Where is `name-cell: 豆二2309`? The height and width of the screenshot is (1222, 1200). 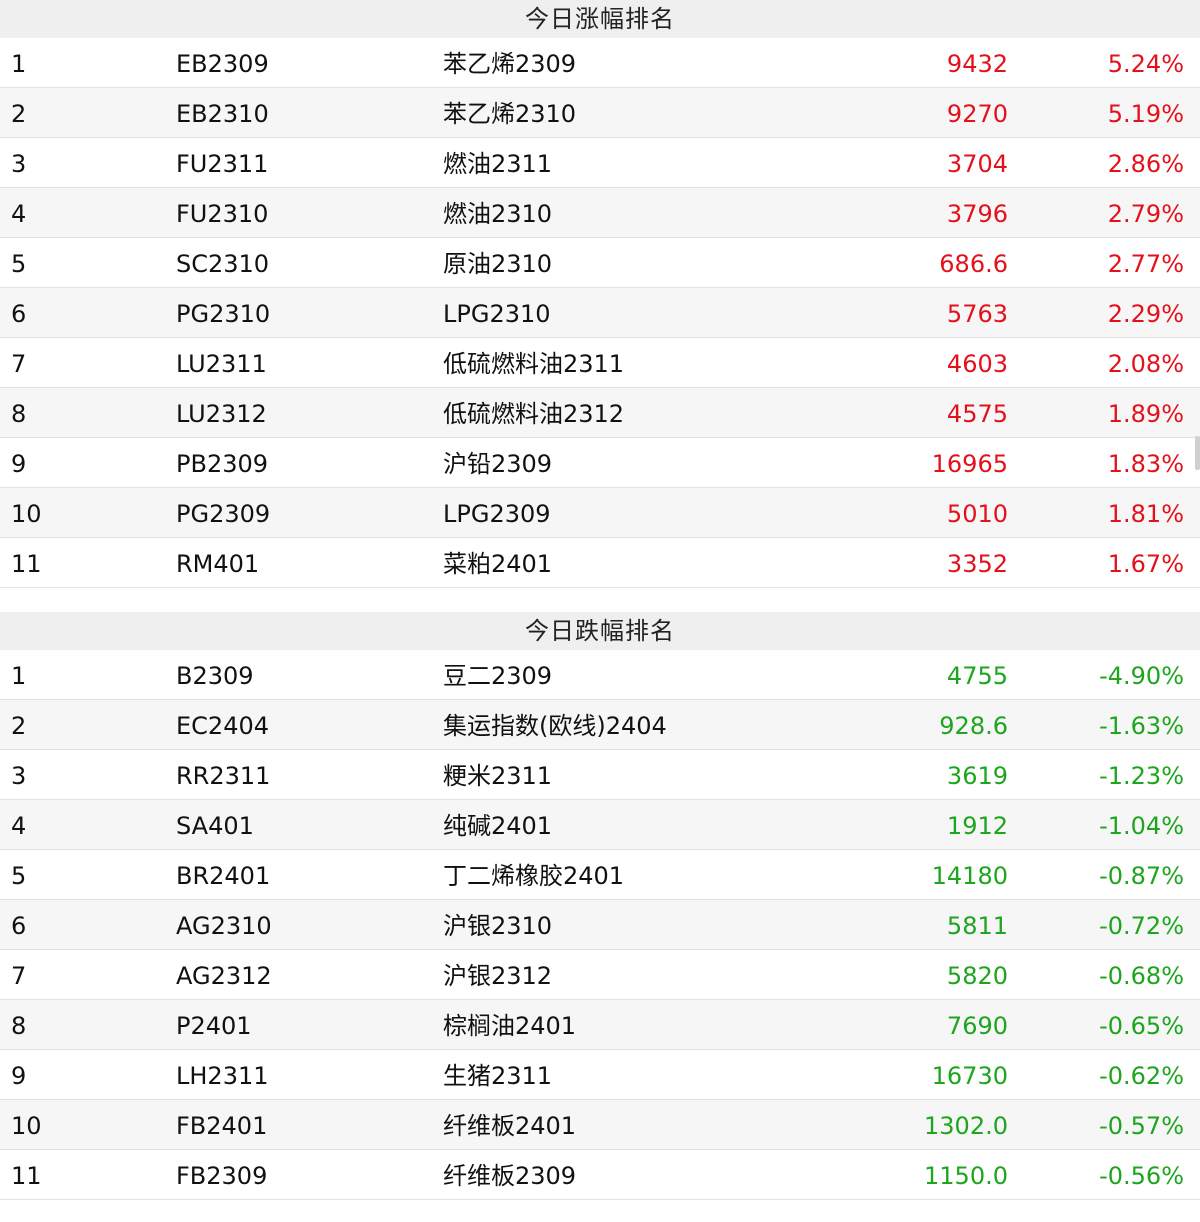 name-cell: 豆二2309 is located at coordinates (498, 676).